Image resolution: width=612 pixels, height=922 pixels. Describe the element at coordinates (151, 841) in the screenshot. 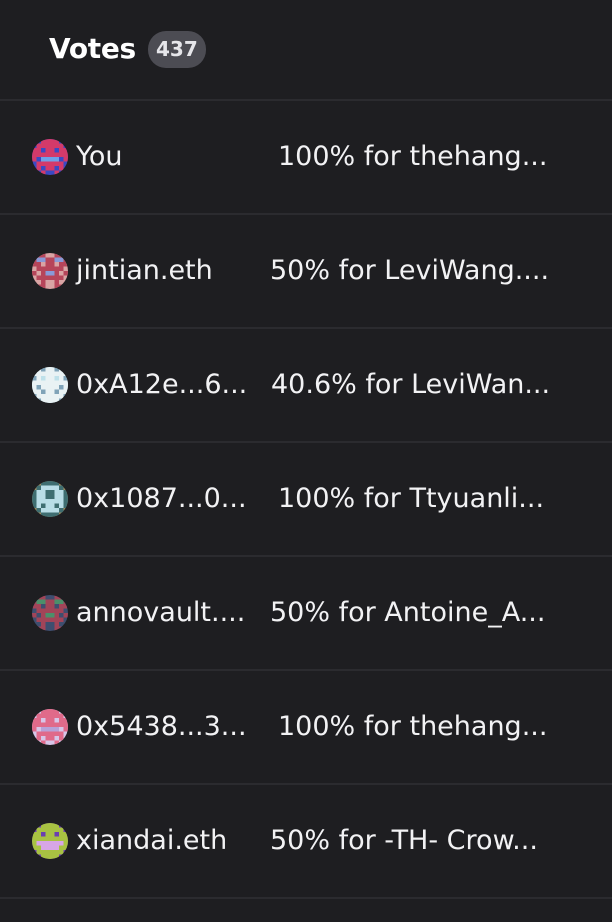

I see `voter-name: xiandai.eth` at that location.